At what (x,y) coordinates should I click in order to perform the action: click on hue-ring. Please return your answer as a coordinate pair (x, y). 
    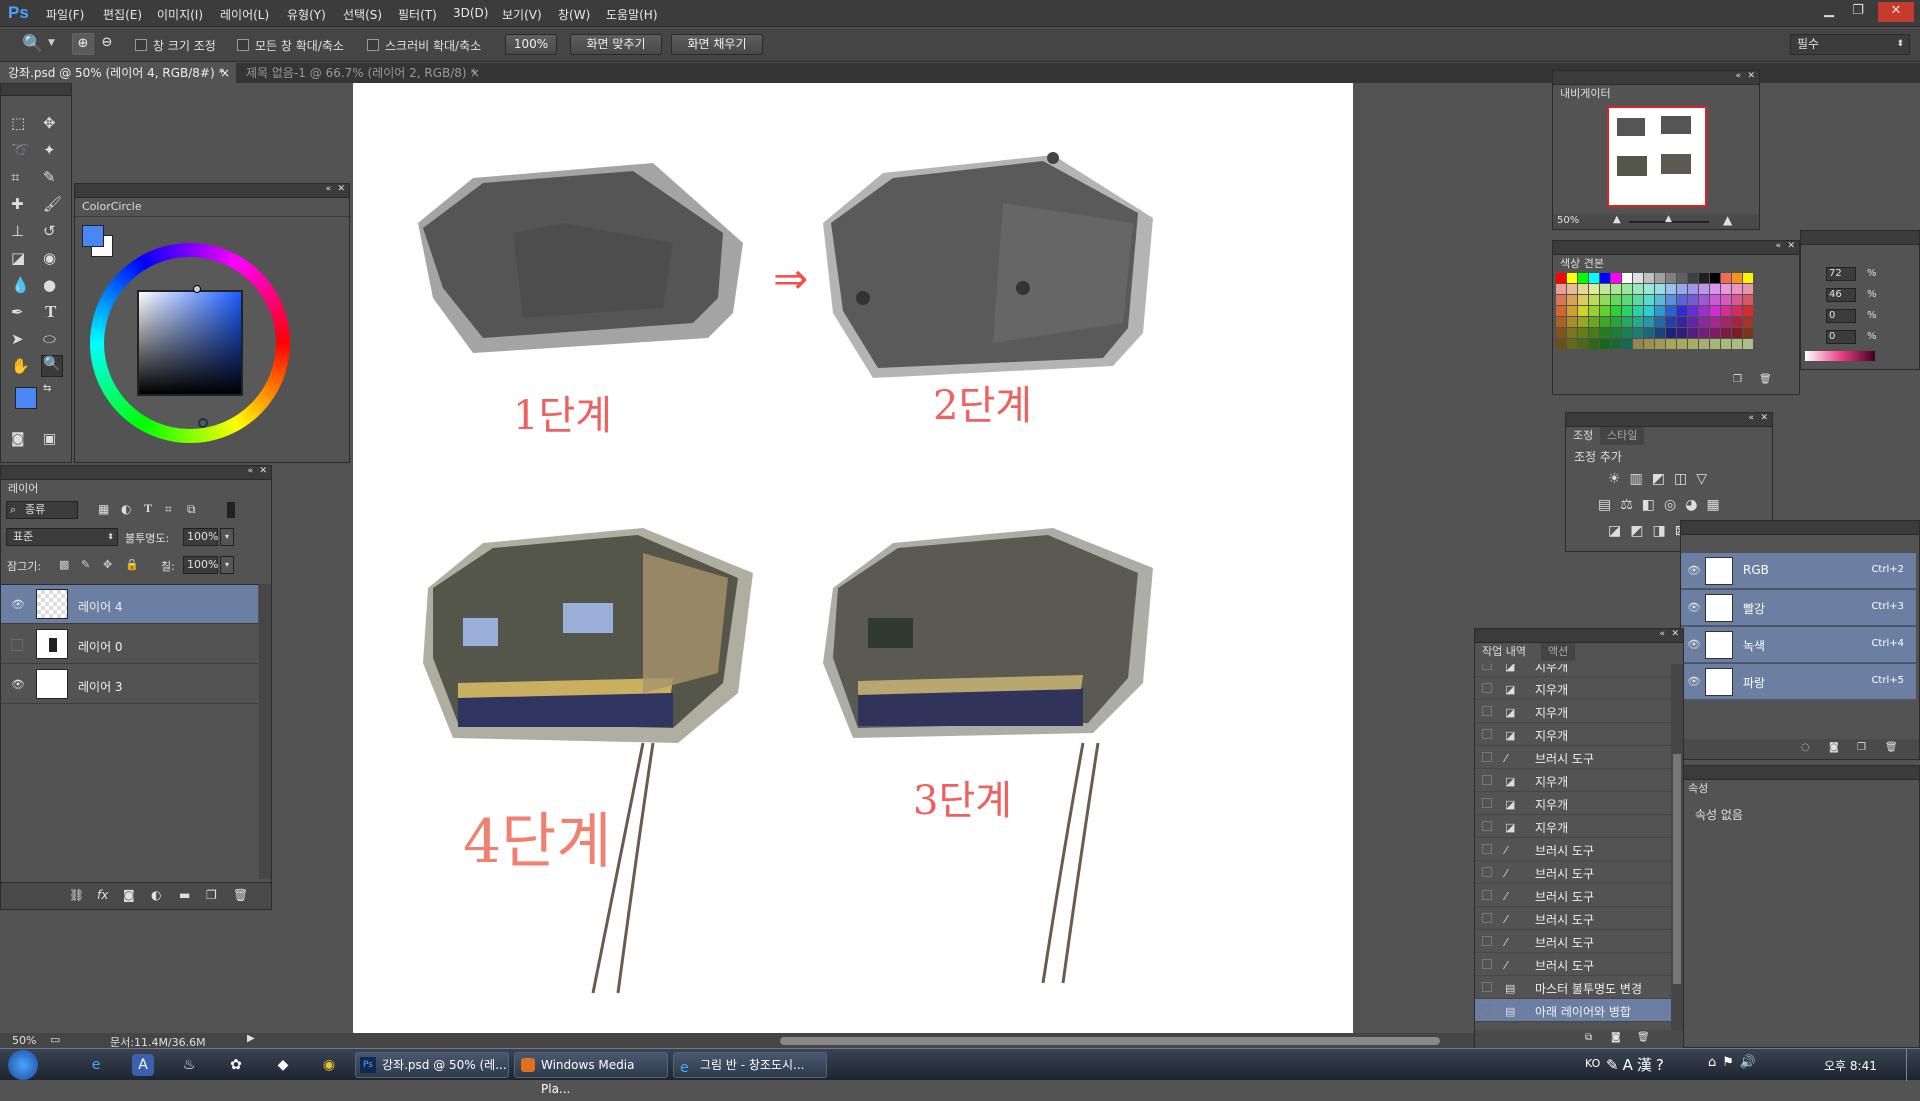
    Looking at the image, I should click on (190, 343).